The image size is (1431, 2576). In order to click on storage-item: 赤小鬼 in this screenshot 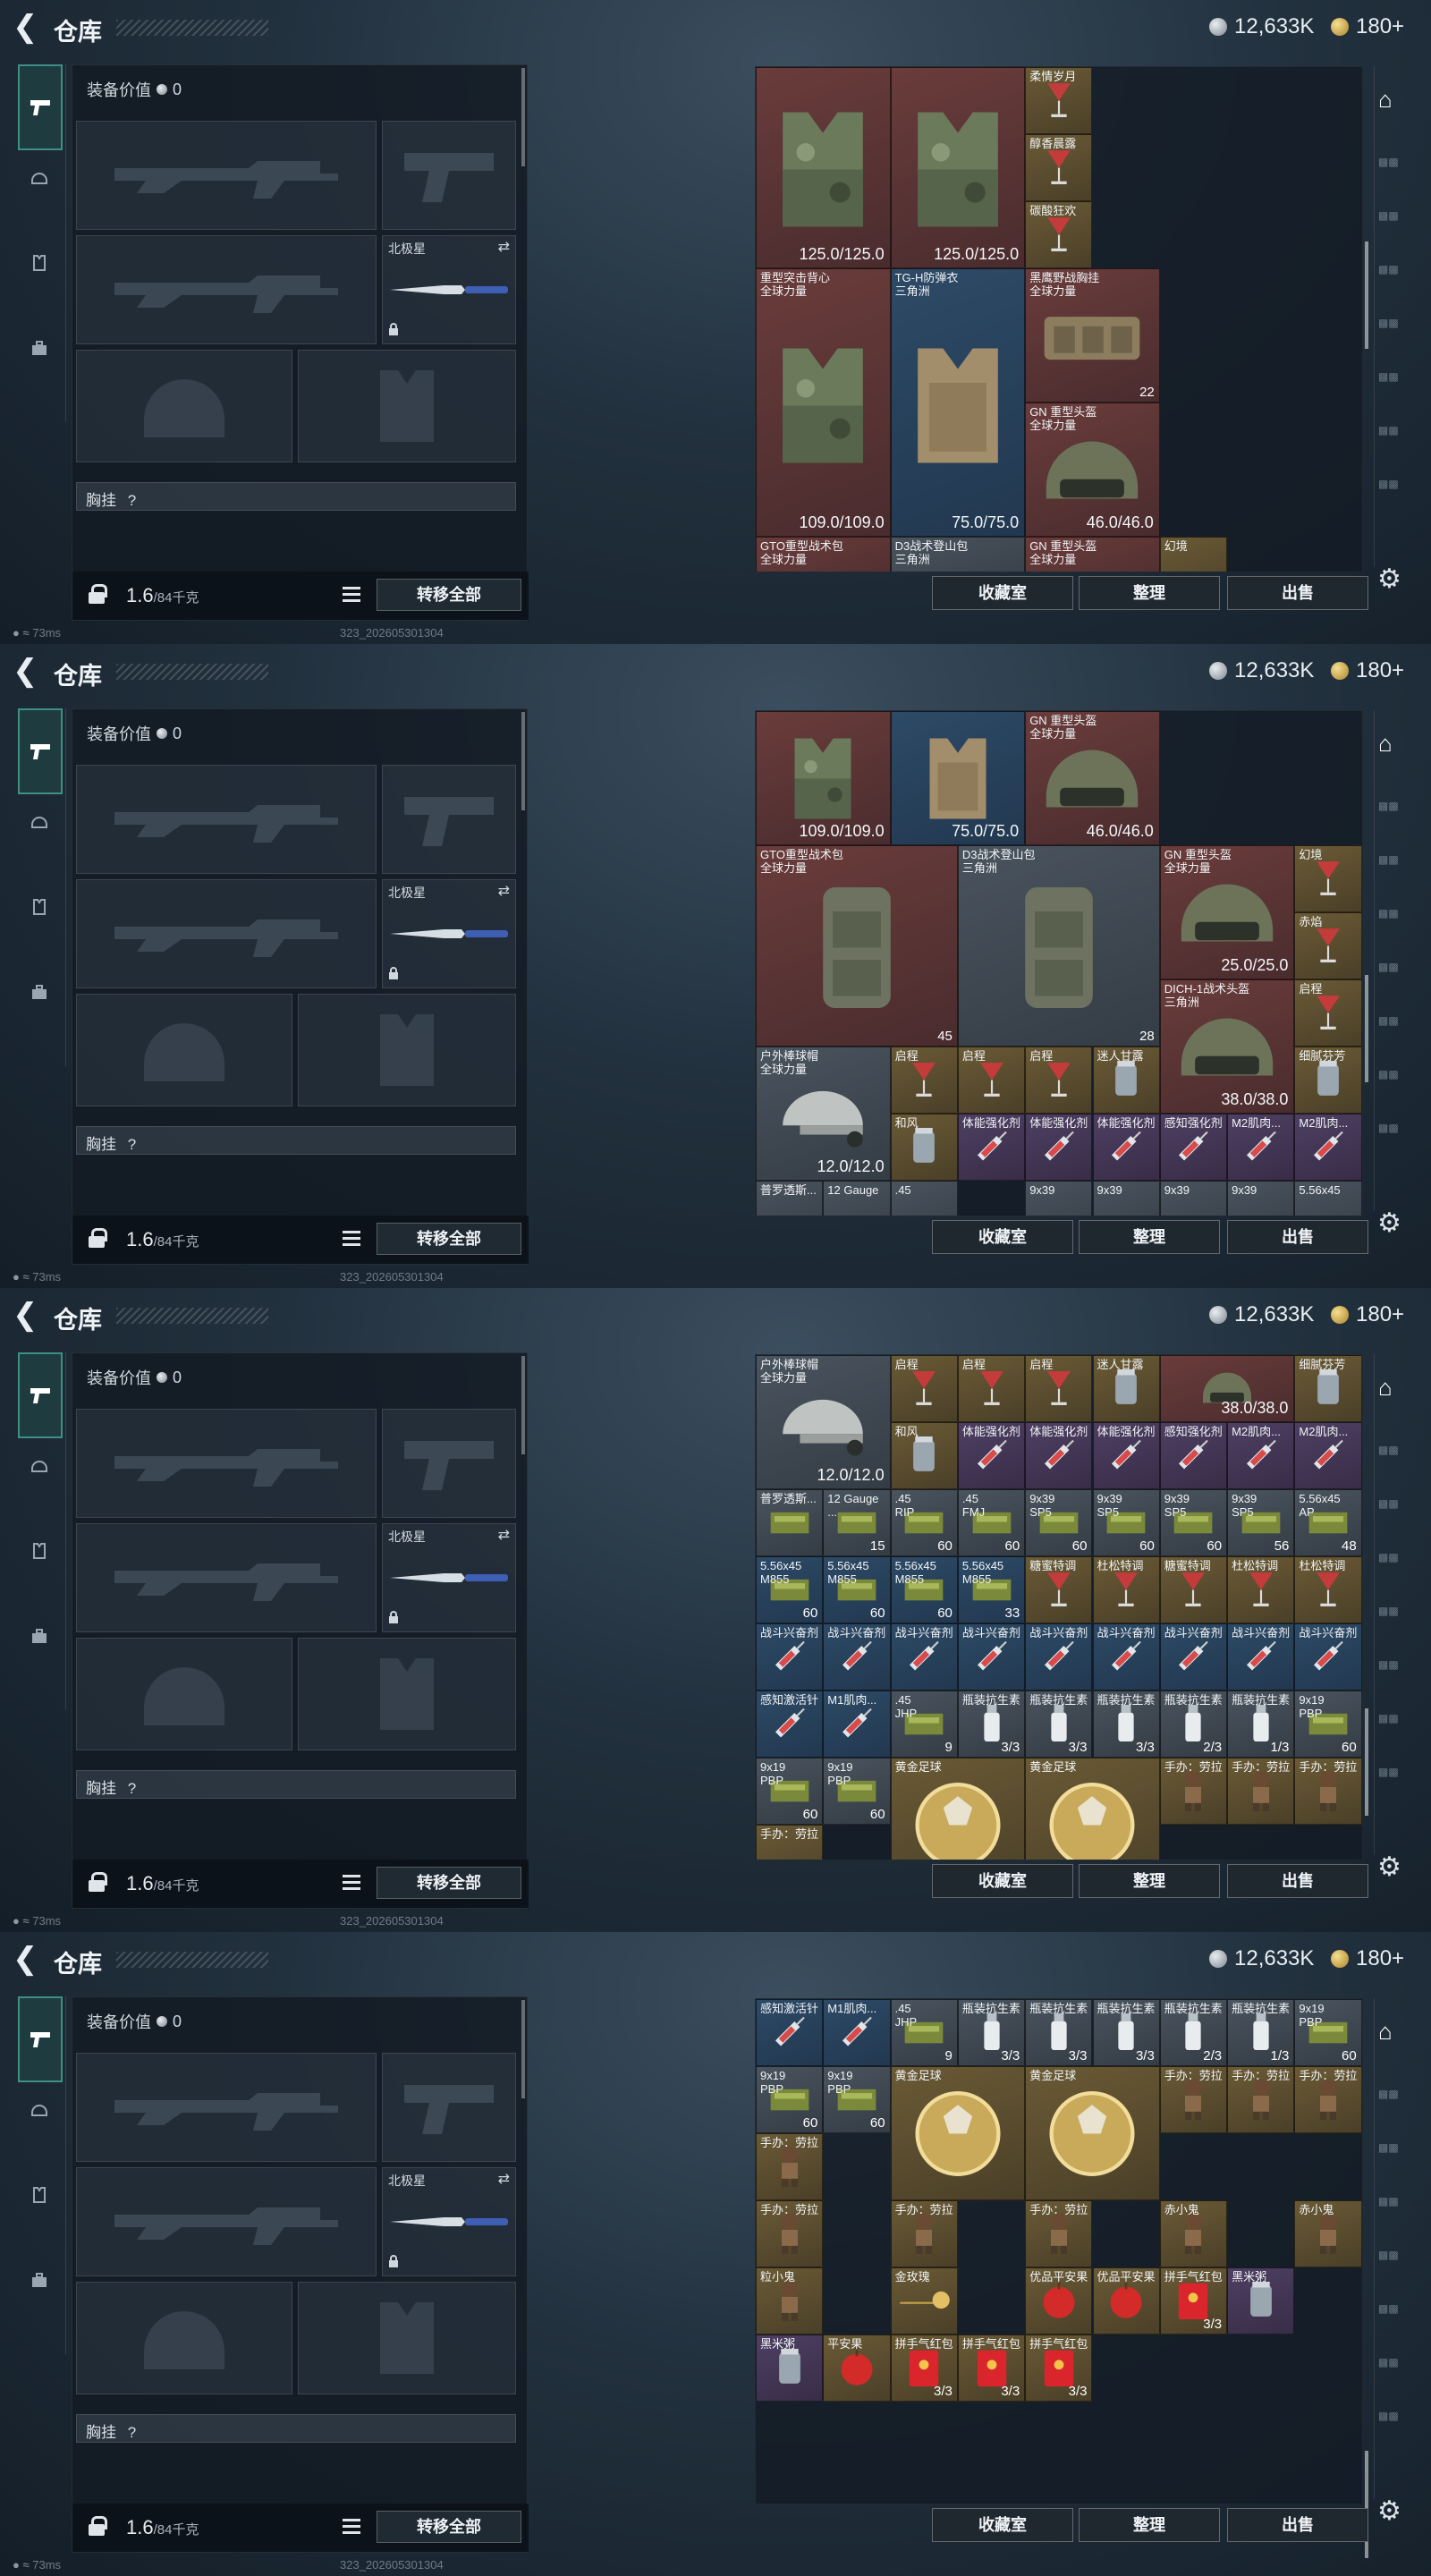, I will do `click(1194, 2233)`.